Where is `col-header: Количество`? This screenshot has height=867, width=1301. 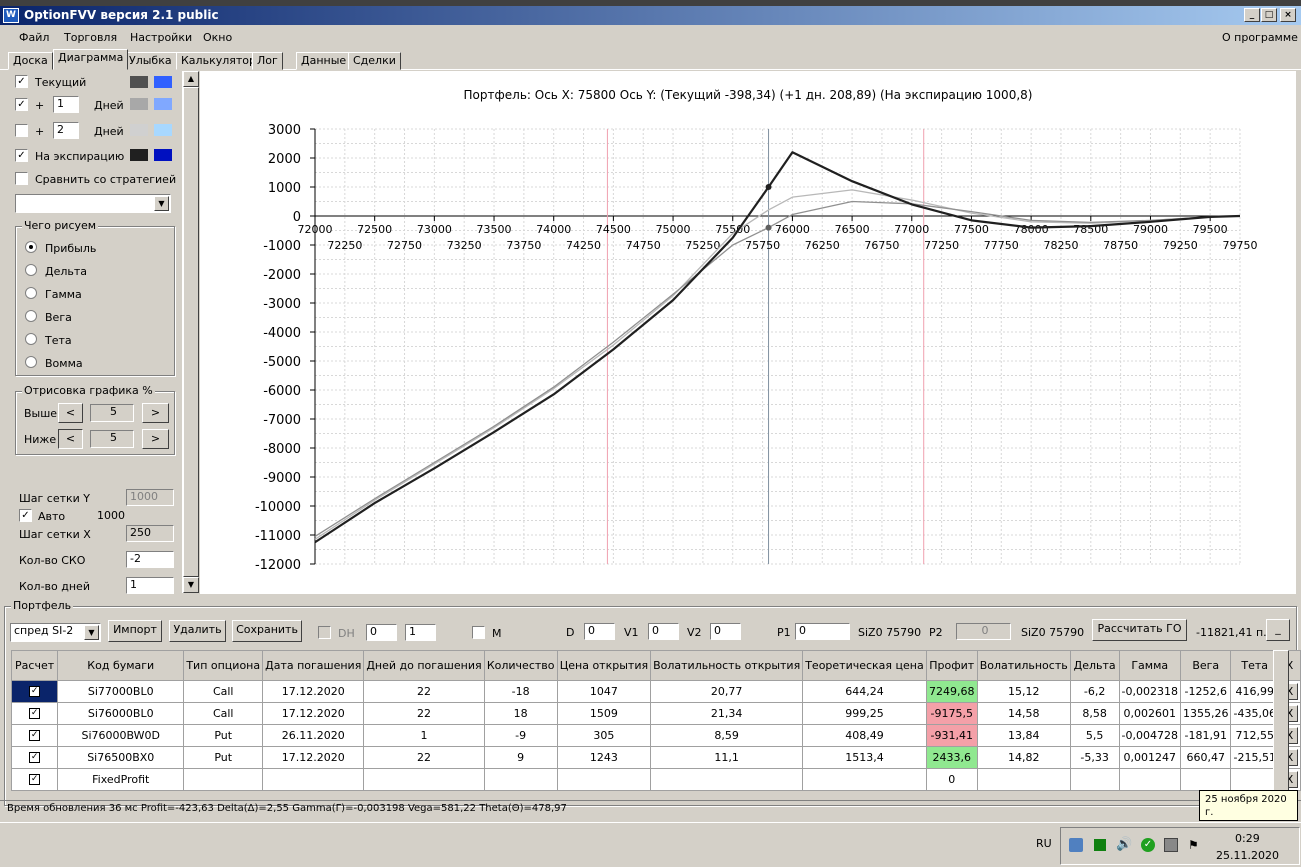
col-header: Количество is located at coordinates (520, 665).